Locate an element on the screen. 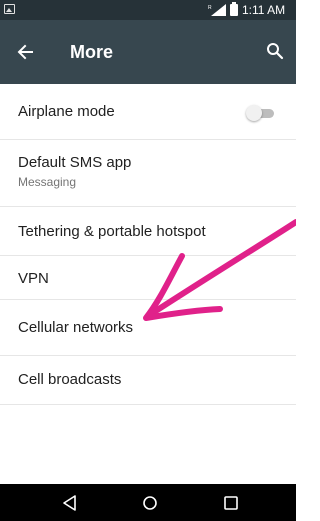  cell-broadcasts-item: Cell broadcasts is located at coordinates (148, 380).